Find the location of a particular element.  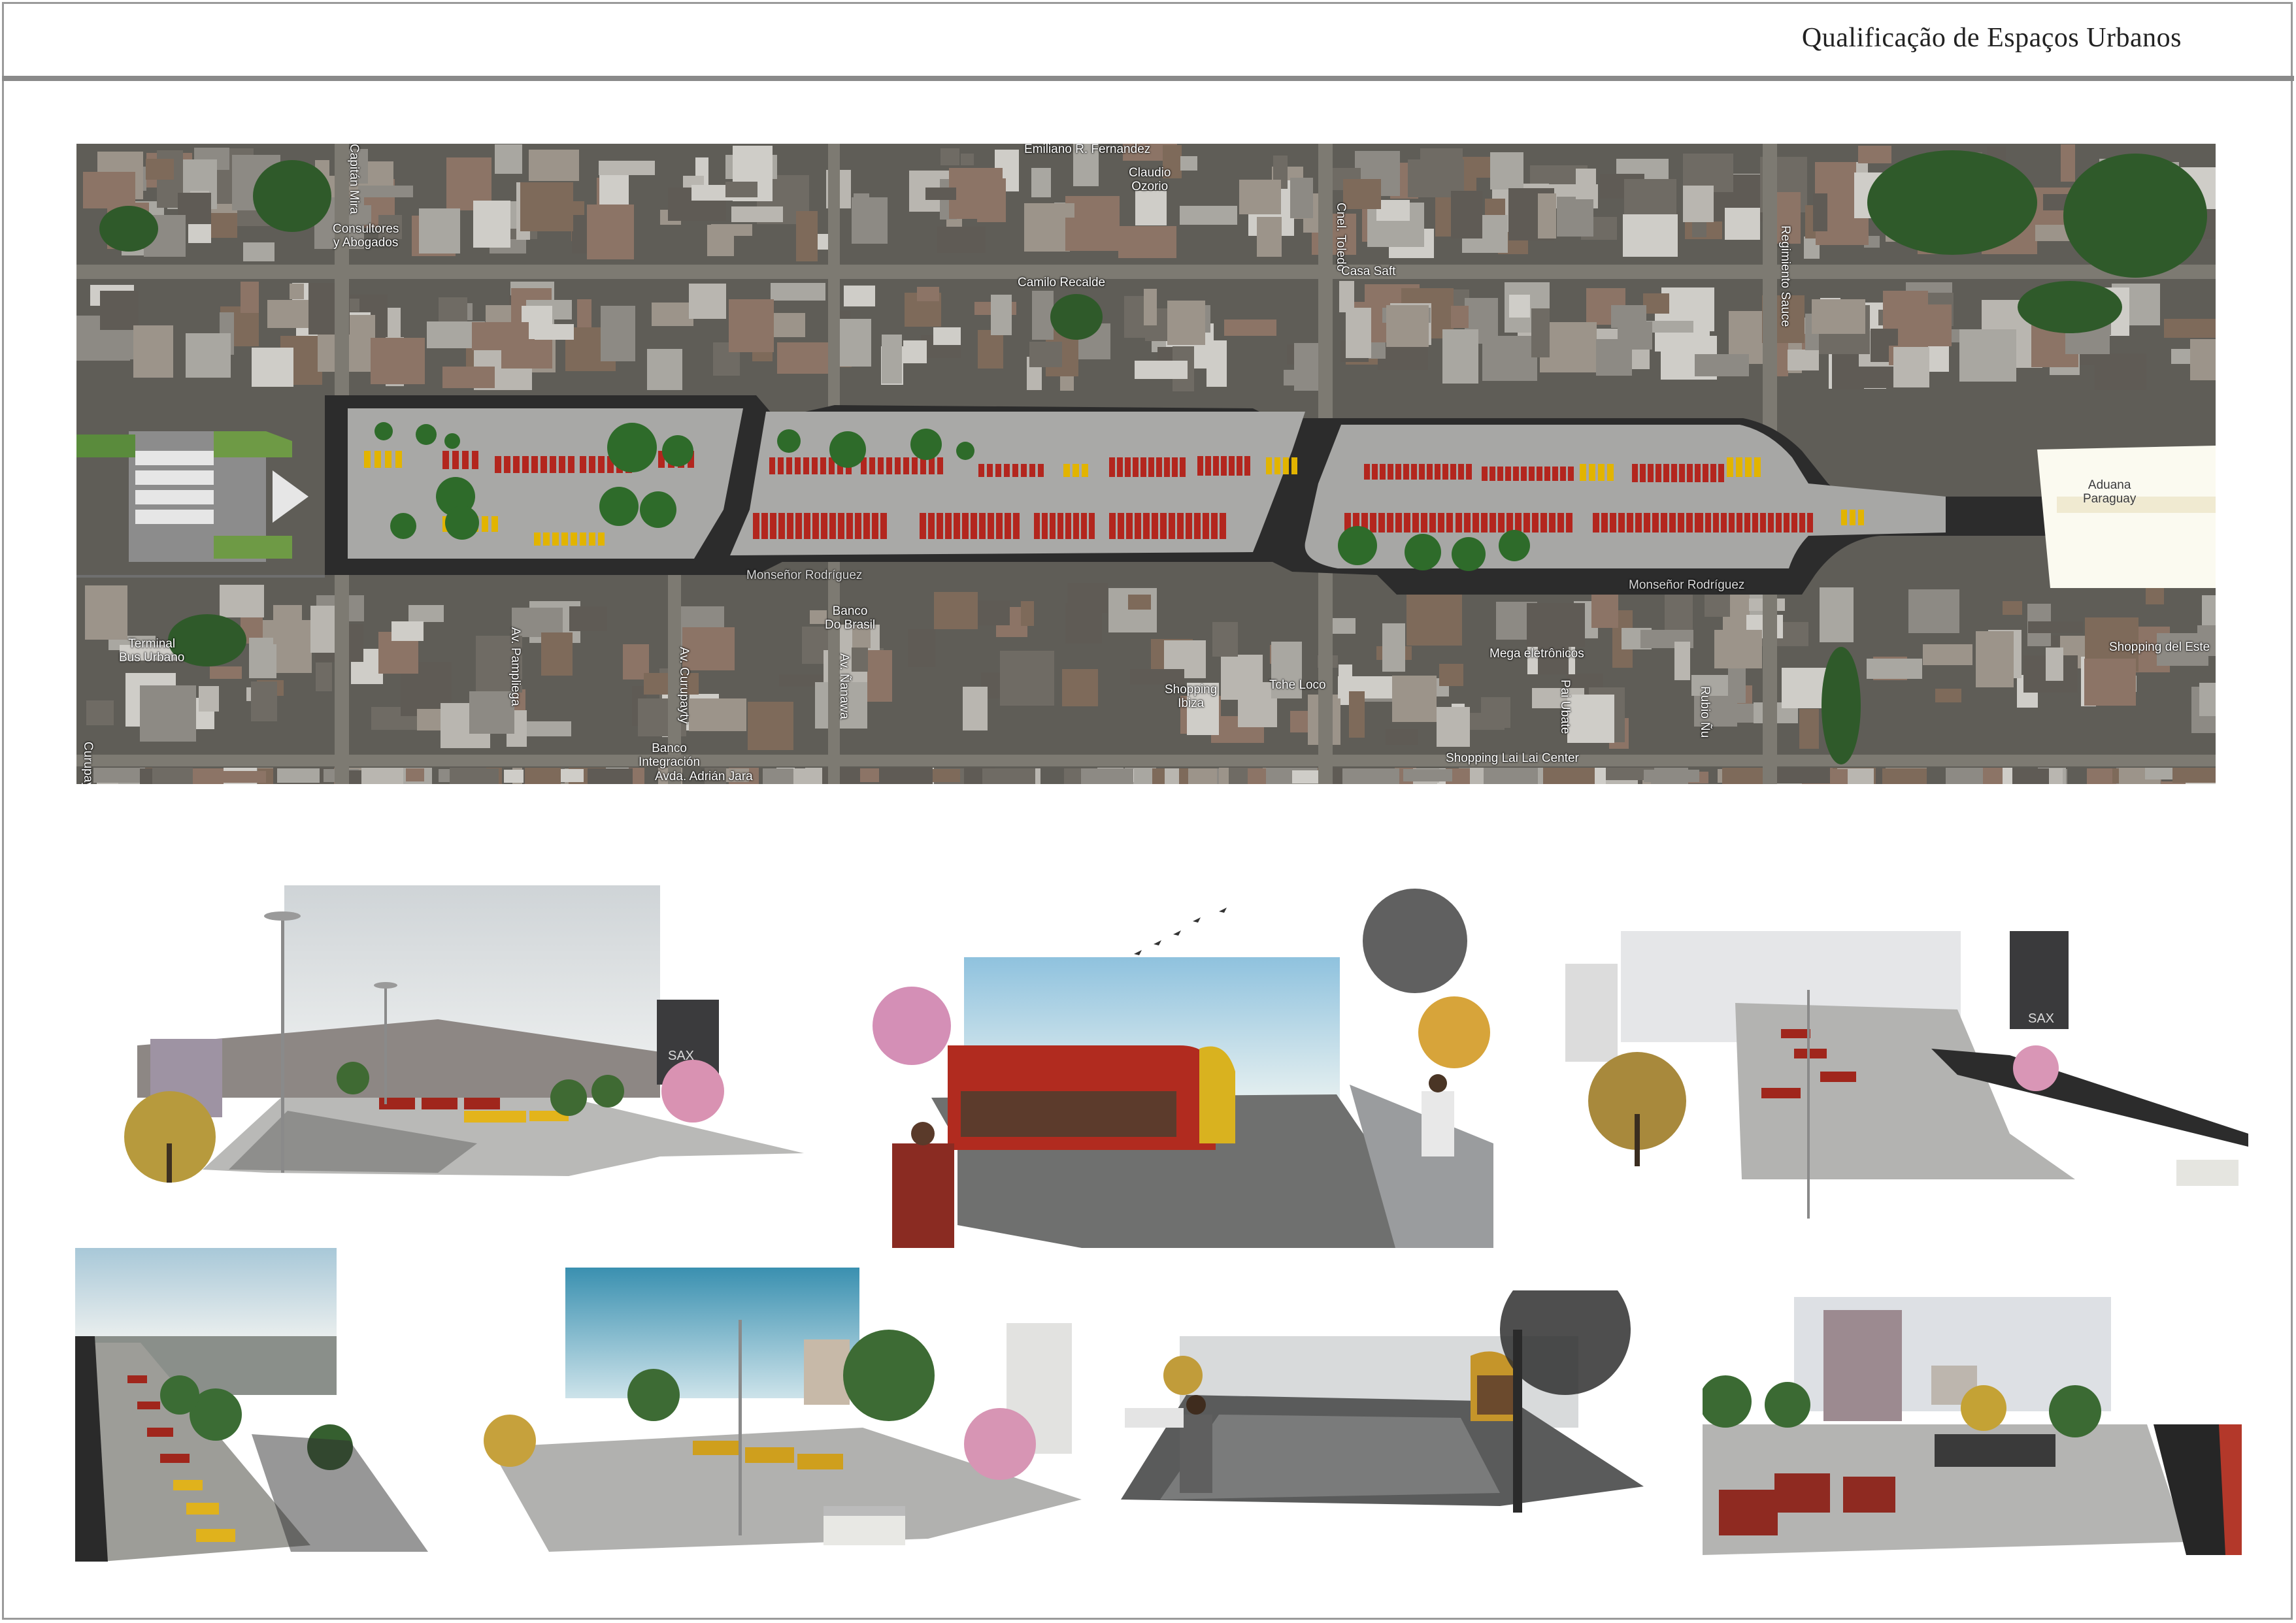

label-shopping-lai-lai: Shopping Lai Lai Center is located at coordinates (1512, 758).